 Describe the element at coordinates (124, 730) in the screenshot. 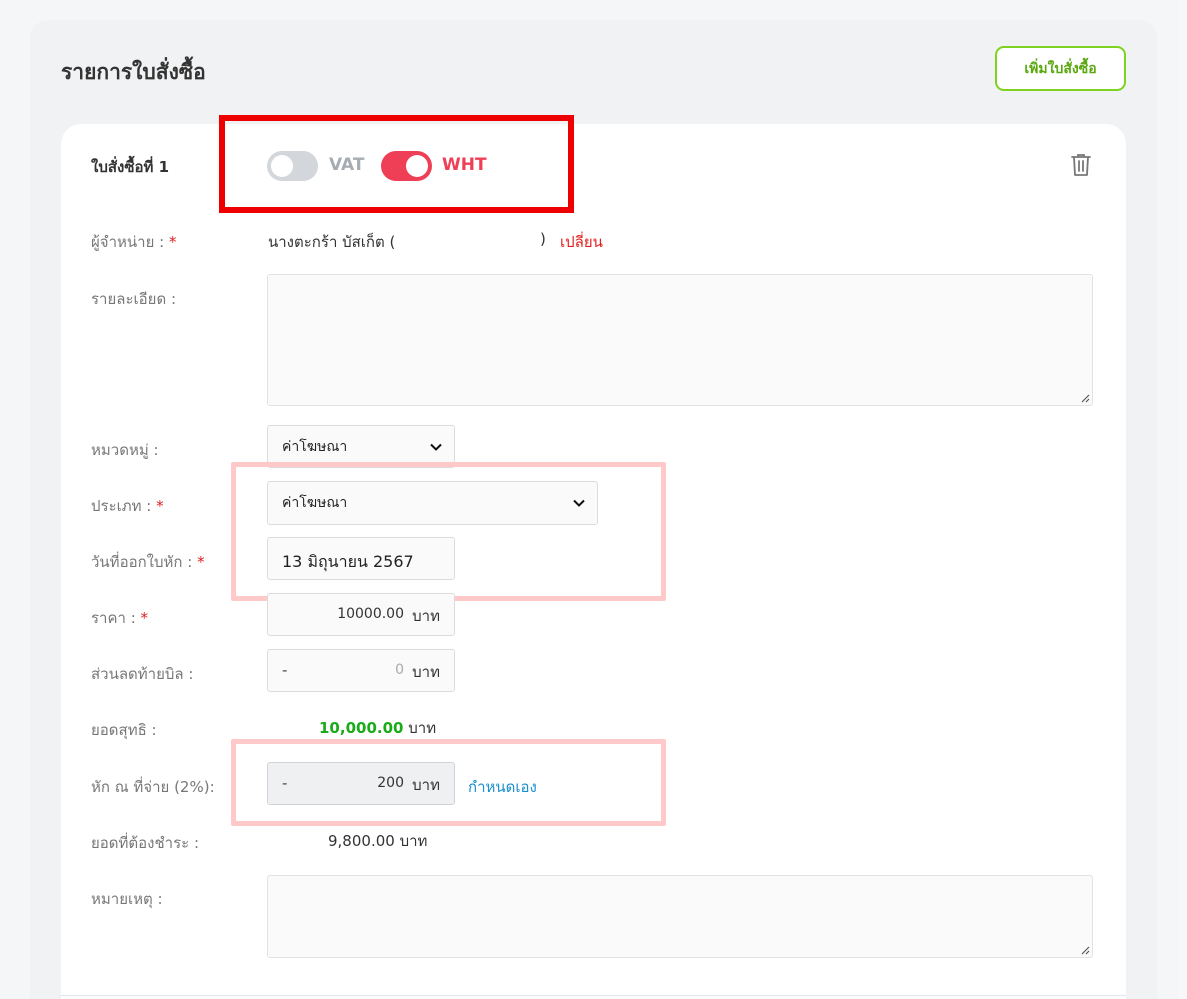

I see `net-label: ยอดสุทธิ :` at that location.